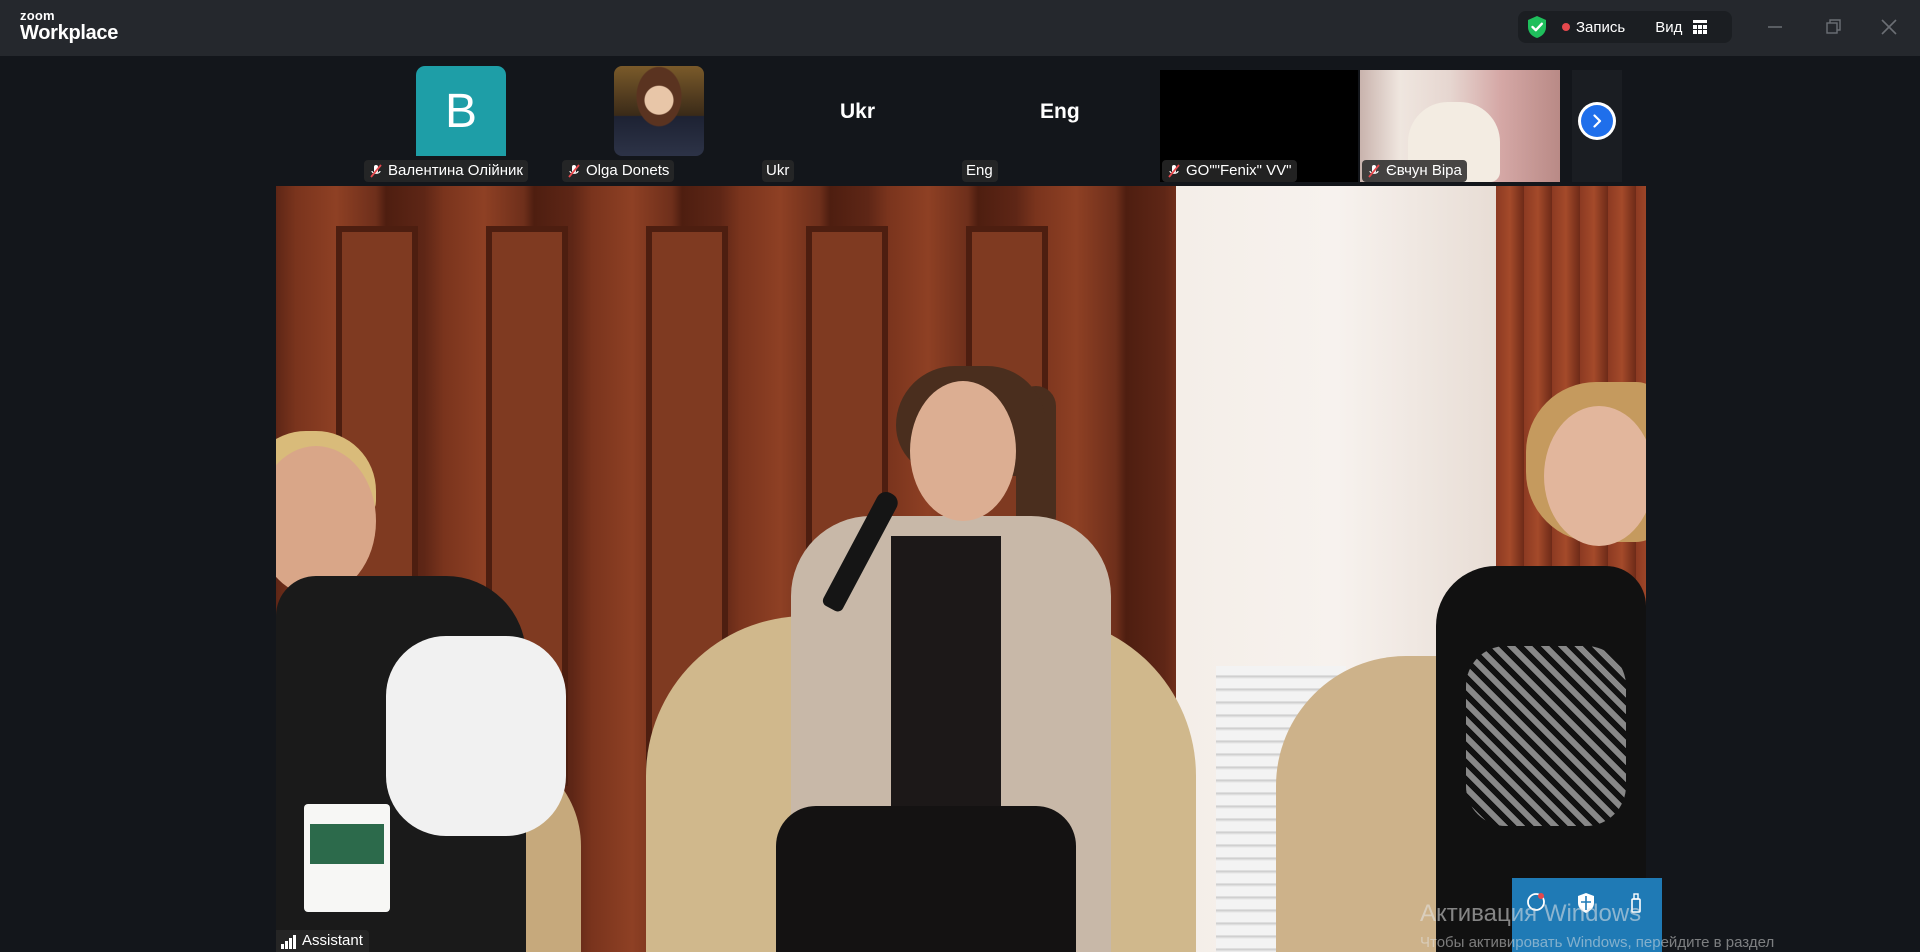 This screenshot has height=952, width=1920. I want to click on next-page-button, so click(1597, 126).